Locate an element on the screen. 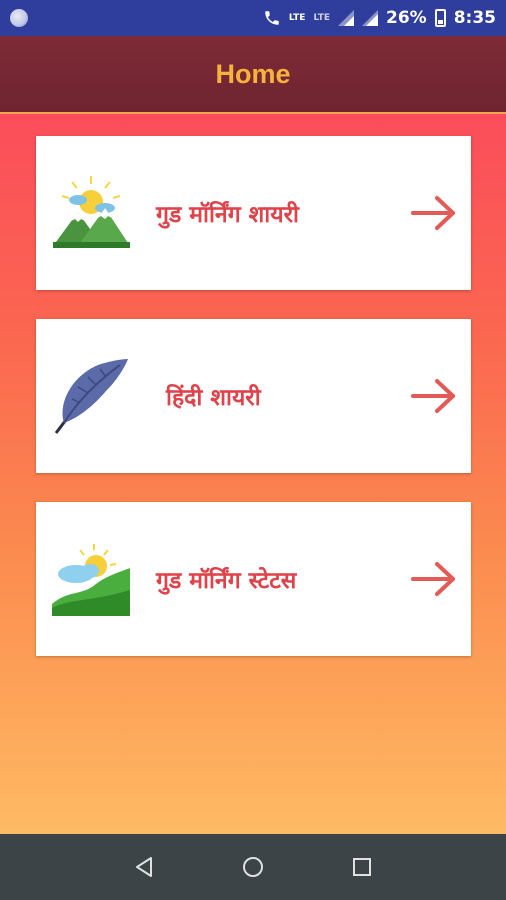 This screenshot has width=506, height=900. phone-wifi-call-icon is located at coordinates (272, 18).